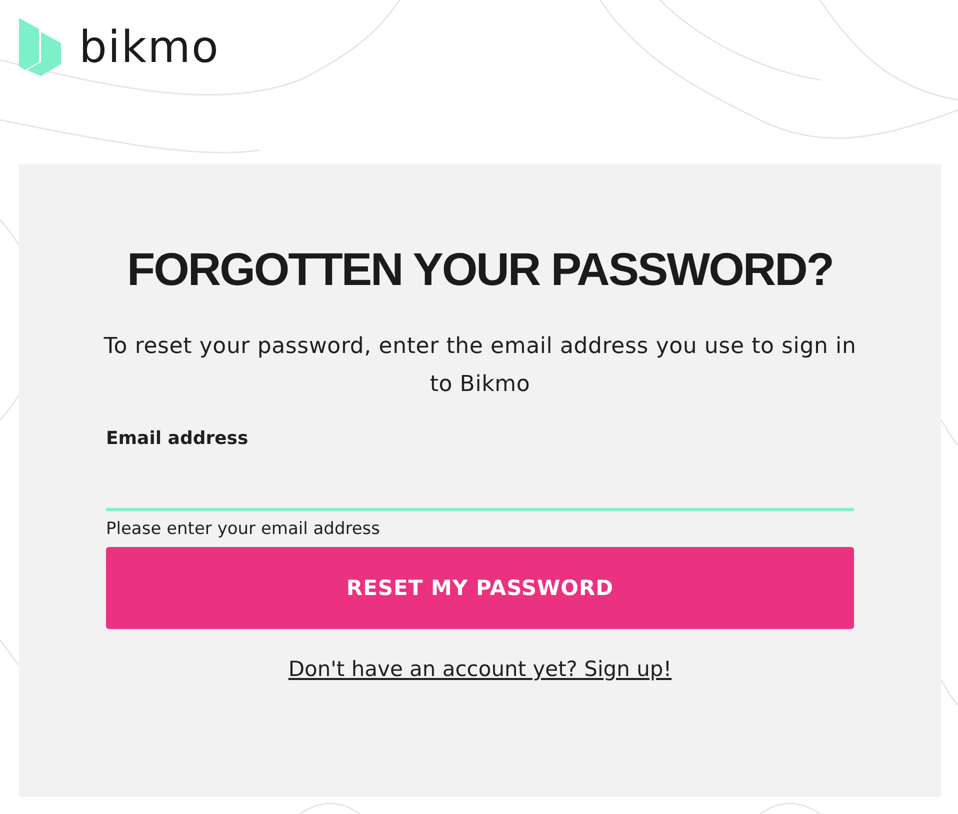 Image resolution: width=958 pixels, height=814 pixels. Describe the element at coordinates (480, 588) in the screenshot. I see `reset-password-button: RESET MY PASSWORD` at that location.